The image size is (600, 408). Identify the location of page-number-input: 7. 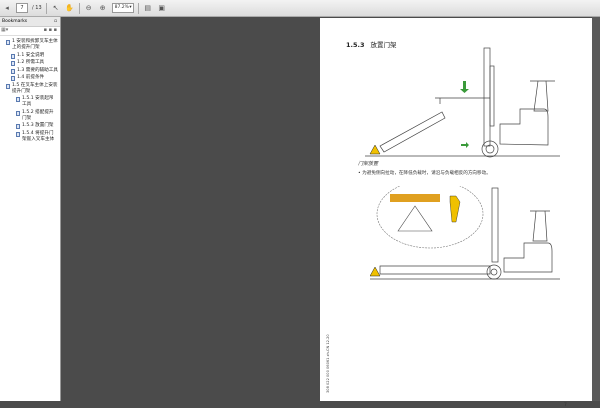
(22, 8).